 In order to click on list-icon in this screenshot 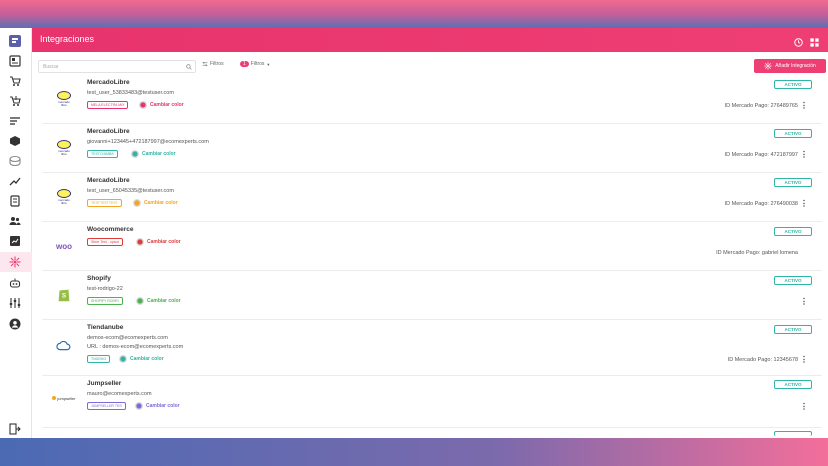, I will do `click(15, 121)`.